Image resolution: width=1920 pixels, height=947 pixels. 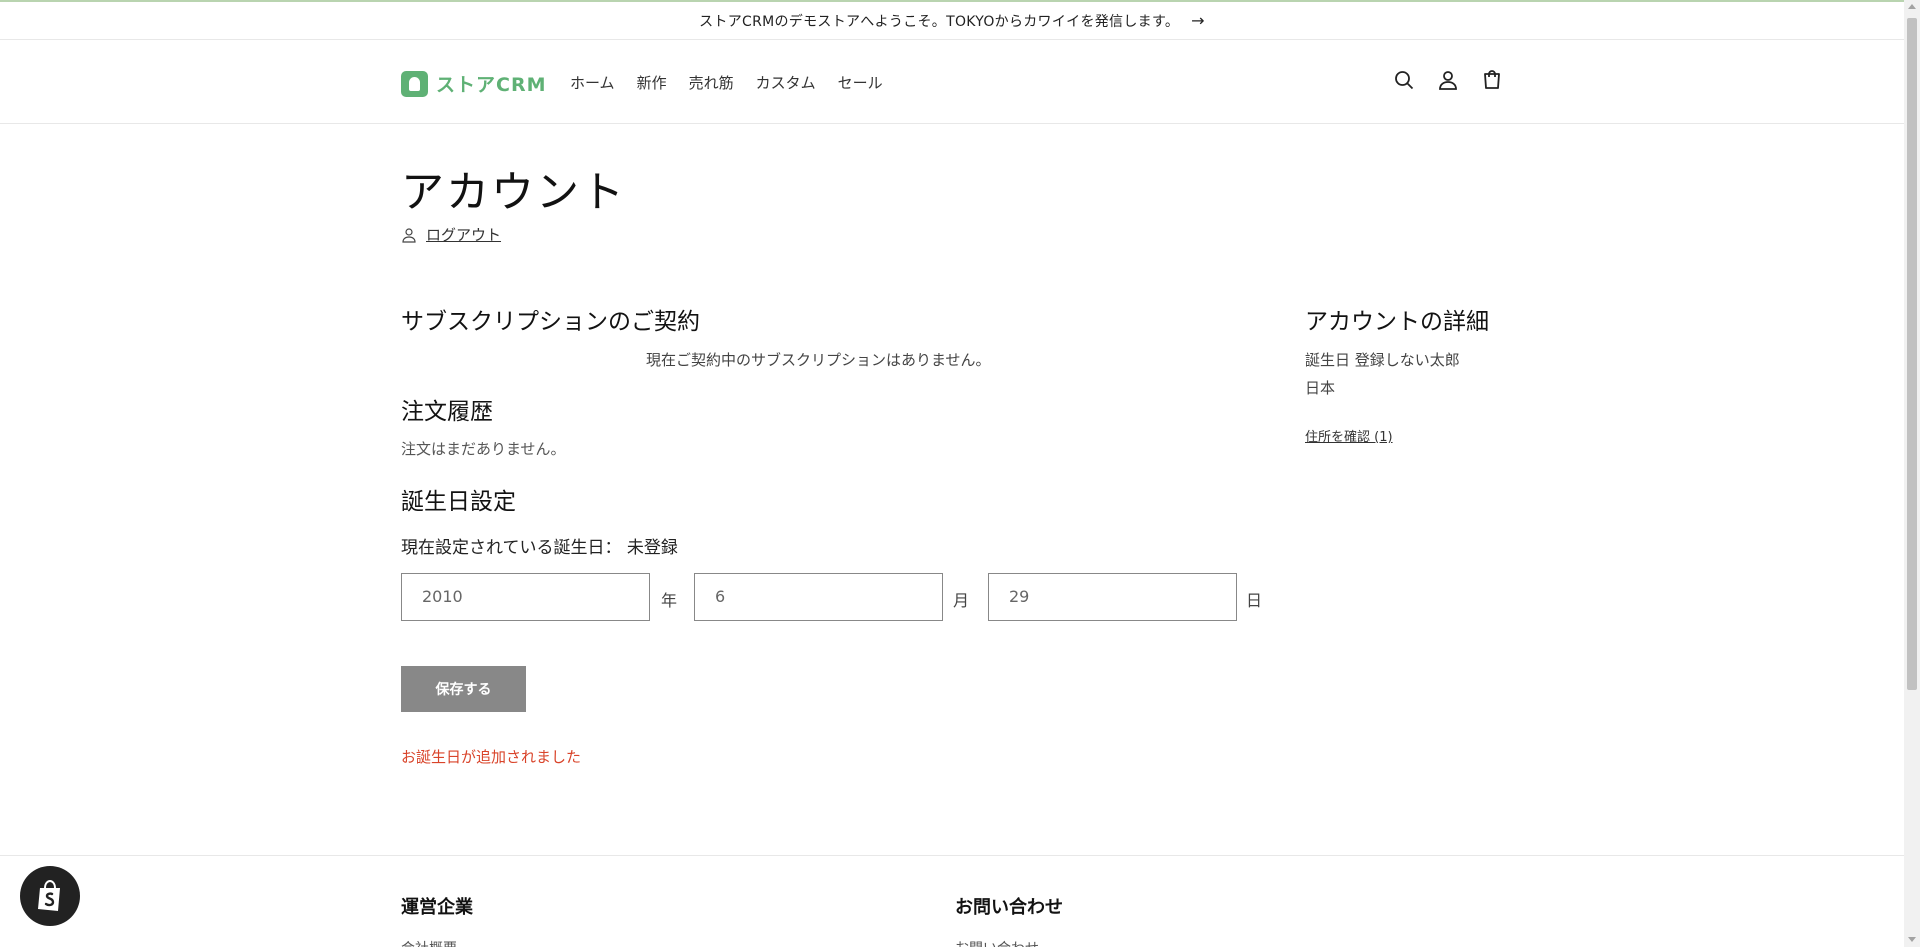 I want to click on logout-label: ログアウト, so click(x=464, y=235).